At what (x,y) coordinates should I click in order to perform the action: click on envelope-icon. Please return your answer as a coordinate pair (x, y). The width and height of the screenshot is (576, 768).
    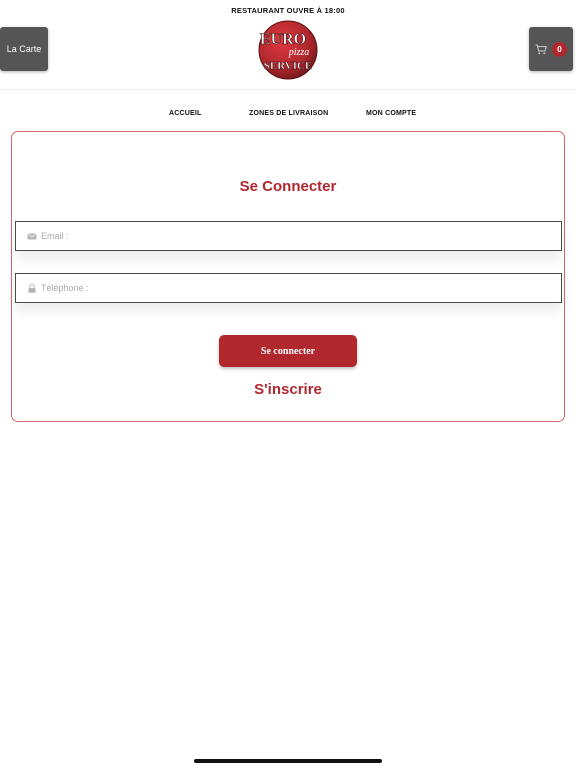
    Looking at the image, I should click on (32, 236).